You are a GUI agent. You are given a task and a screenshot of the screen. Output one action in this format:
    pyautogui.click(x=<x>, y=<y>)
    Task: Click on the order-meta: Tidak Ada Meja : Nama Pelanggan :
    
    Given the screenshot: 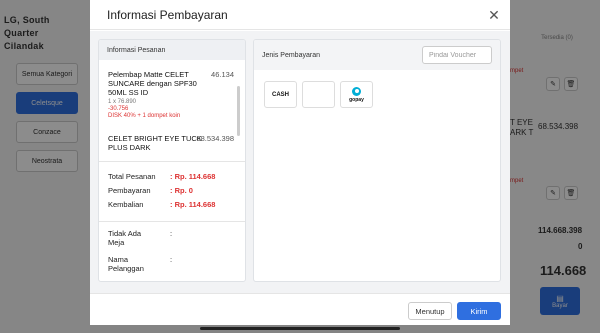 What is the action you would take?
    pyautogui.click(x=174, y=255)
    